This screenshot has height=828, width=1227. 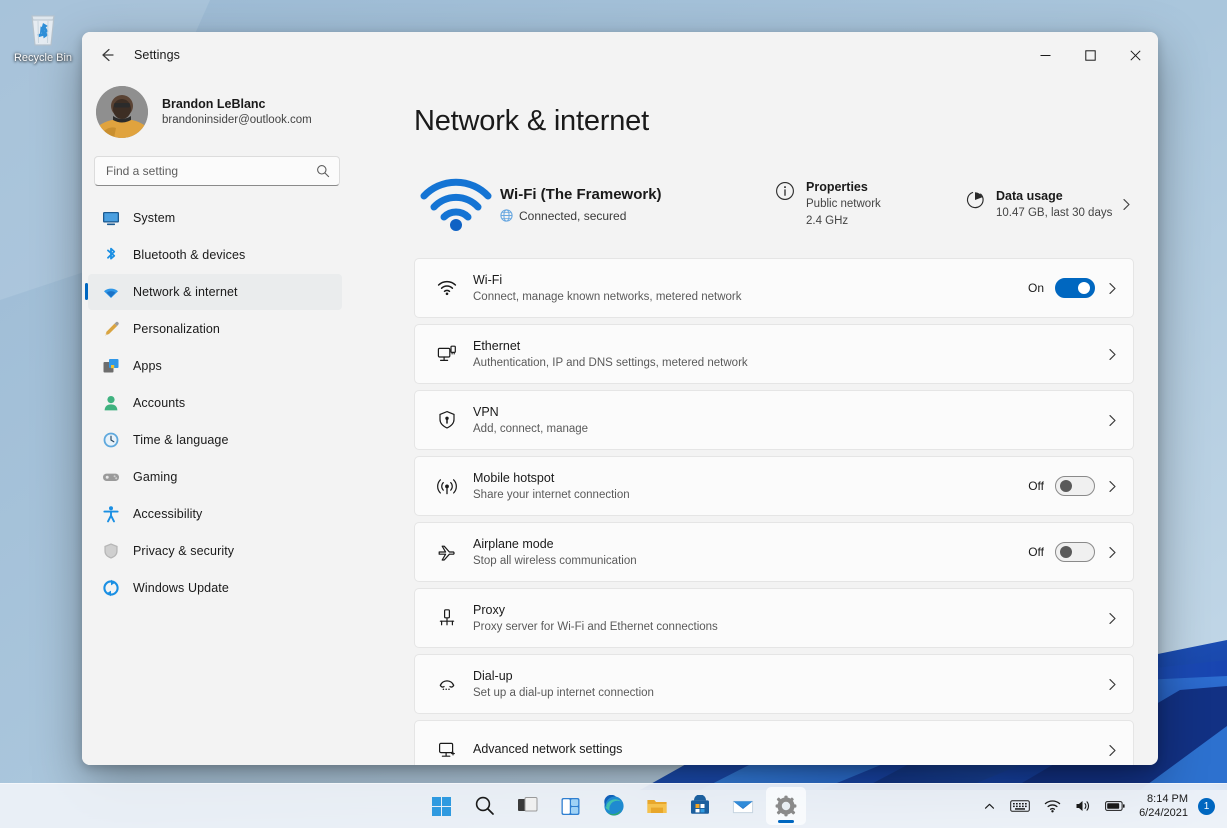 What do you see at coordinates (215, 218) in the screenshot?
I see `sidebar-item-system: System` at bounding box center [215, 218].